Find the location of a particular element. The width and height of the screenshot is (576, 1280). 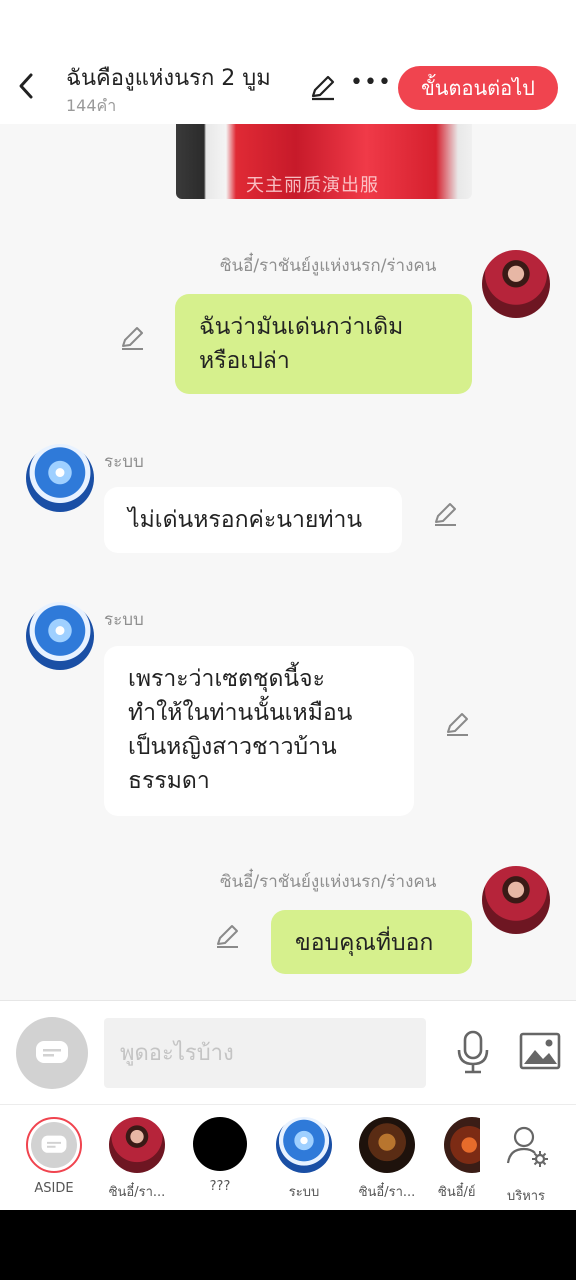

aside-avatar is located at coordinates (54, 1145).